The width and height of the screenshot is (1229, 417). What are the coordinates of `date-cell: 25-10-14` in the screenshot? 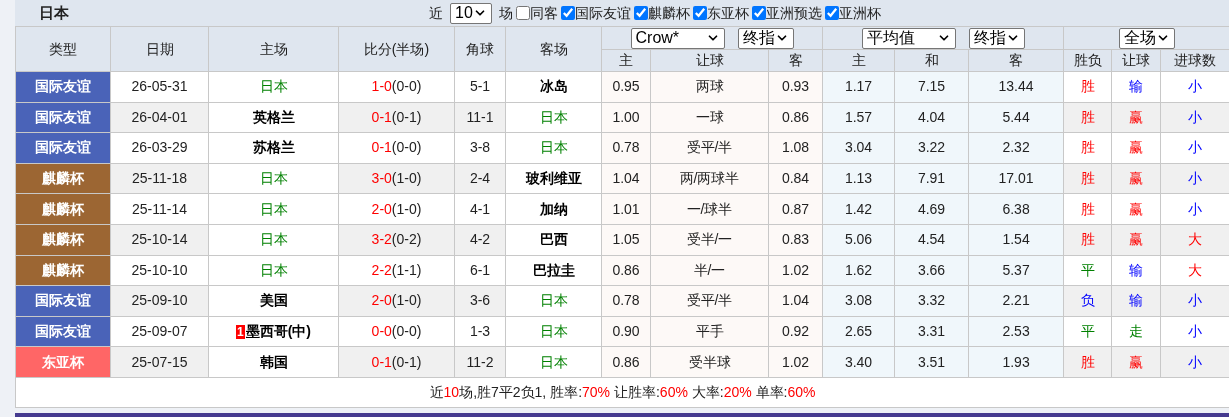 It's located at (159, 240).